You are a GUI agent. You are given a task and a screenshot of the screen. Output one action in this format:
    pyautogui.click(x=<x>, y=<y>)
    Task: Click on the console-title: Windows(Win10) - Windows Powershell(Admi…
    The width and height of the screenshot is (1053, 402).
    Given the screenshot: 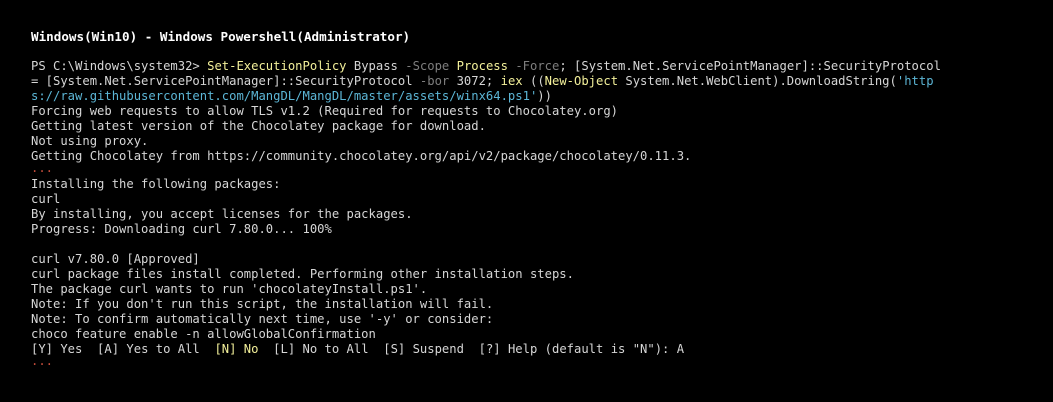 What is the action you would take?
    pyautogui.click(x=221, y=36)
    